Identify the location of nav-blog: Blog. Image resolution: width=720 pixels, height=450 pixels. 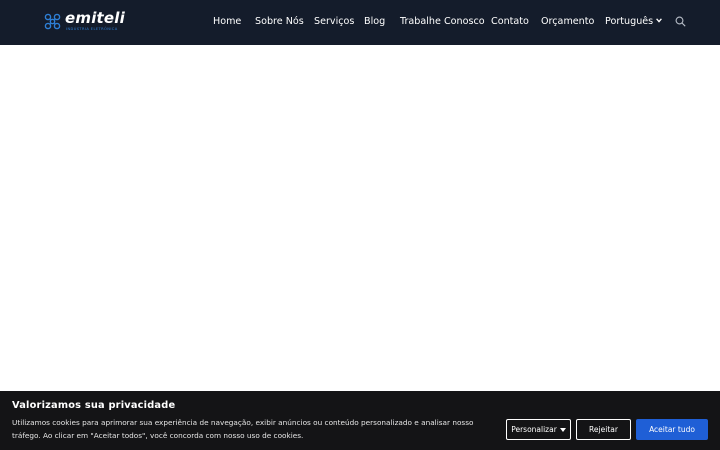
(374, 22).